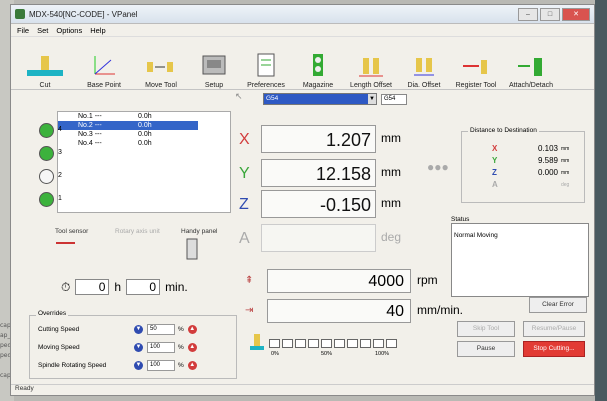 The width and height of the screenshot is (607, 401). What do you see at coordinates (558, 305) in the screenshot?
I see `clear-error-button: Clear Error` at bounding box center [558, 305].